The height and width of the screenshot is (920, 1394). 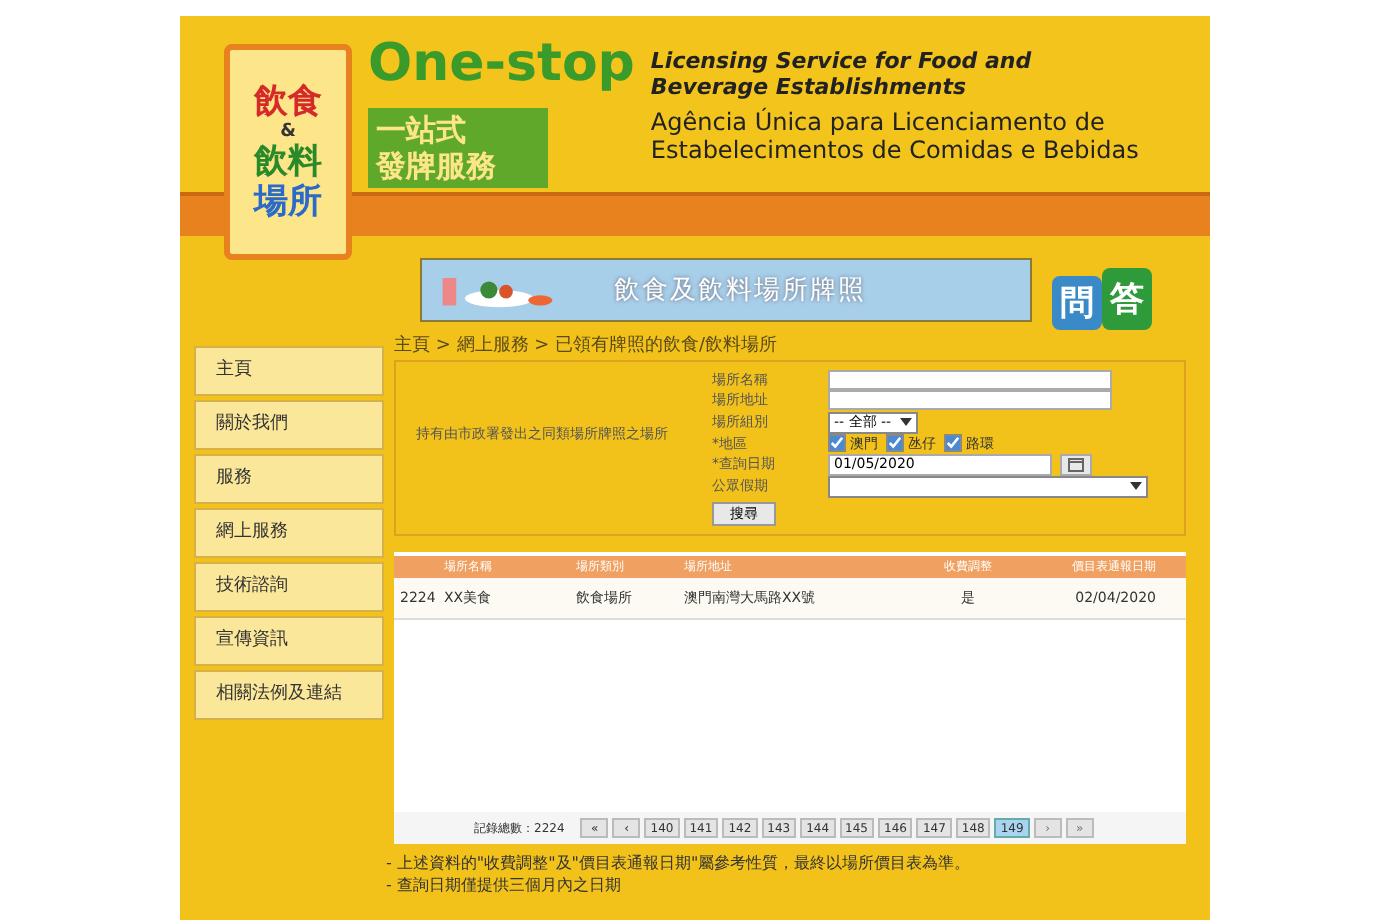 I want to click on sidebar-item: 服務, so click(x=289, y=479).